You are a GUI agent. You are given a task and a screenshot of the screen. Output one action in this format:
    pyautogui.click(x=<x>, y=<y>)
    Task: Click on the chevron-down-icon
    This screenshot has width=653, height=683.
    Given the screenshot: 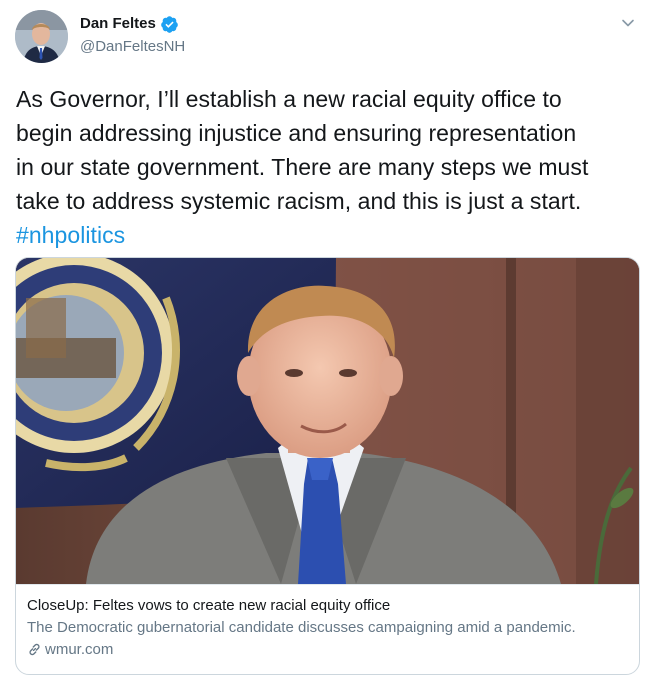 What is the action you would take?
    pyautogui.click(x=628, y=23)
    